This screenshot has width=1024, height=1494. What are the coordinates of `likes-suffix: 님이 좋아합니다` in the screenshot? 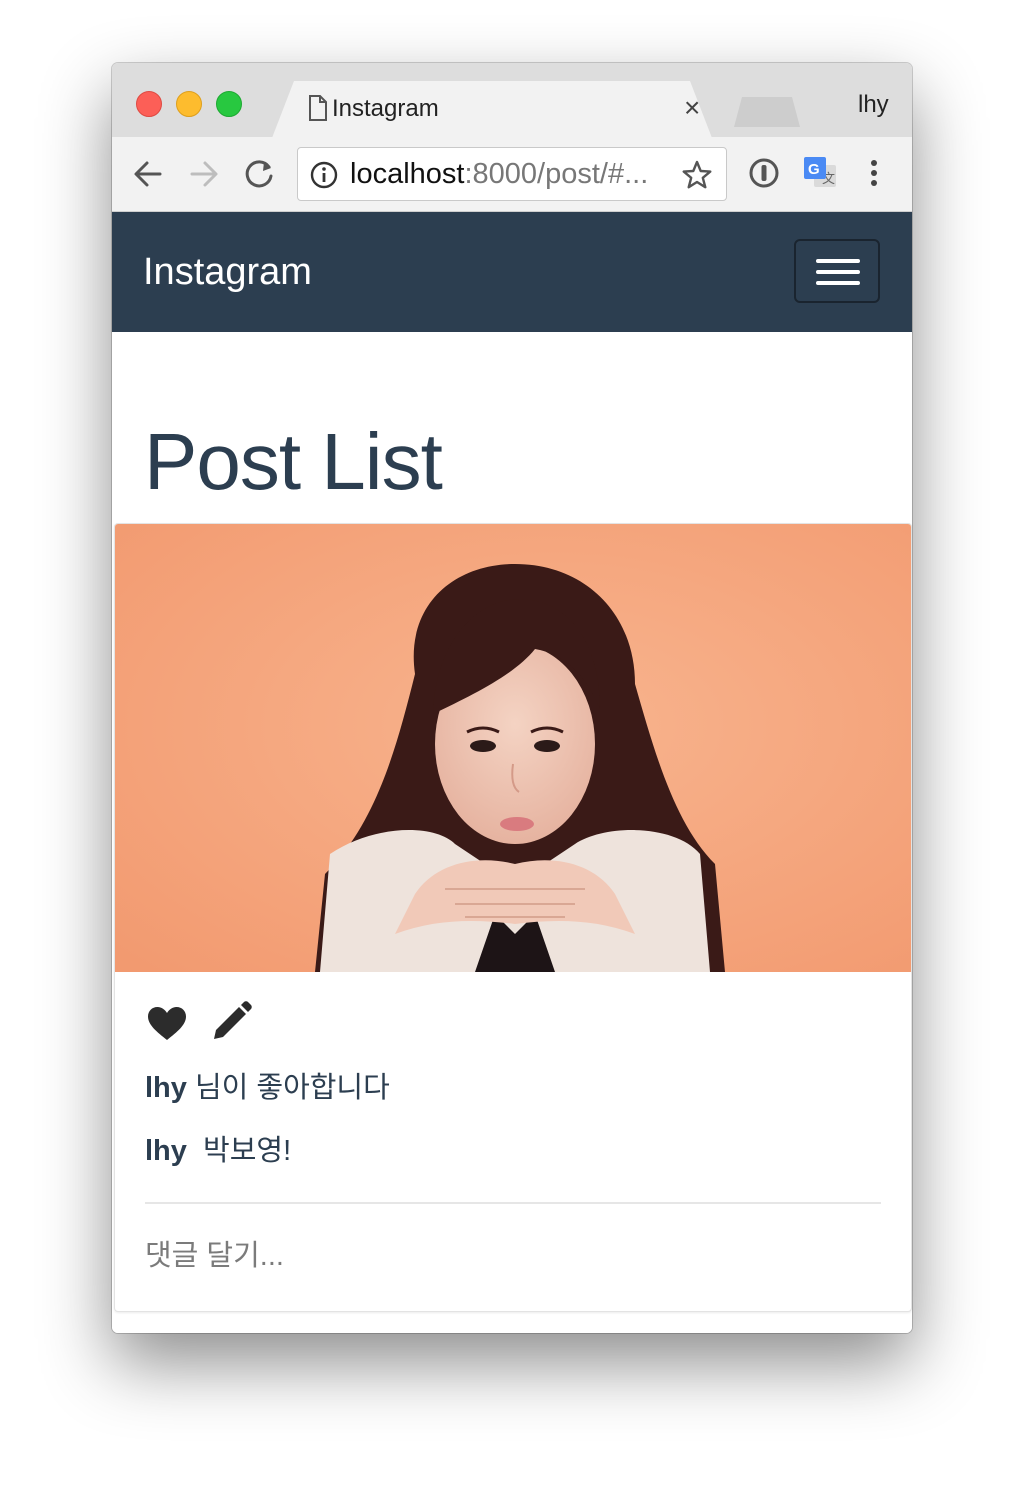 It's located at (292, 1088).